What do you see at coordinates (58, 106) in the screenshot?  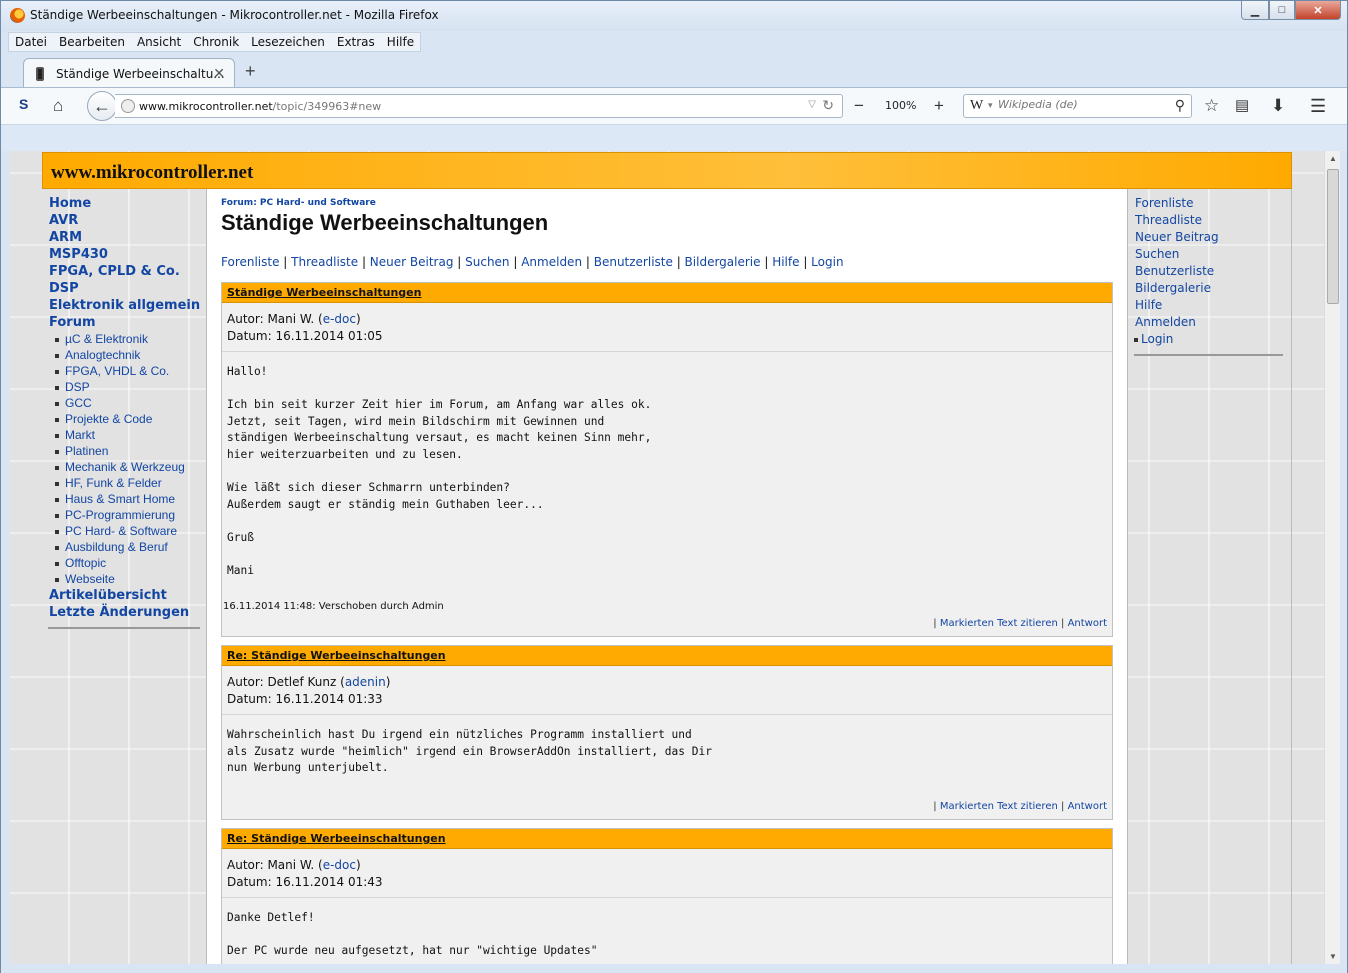 I see `home-icon: ⌂` at bounding box center [58, 106].